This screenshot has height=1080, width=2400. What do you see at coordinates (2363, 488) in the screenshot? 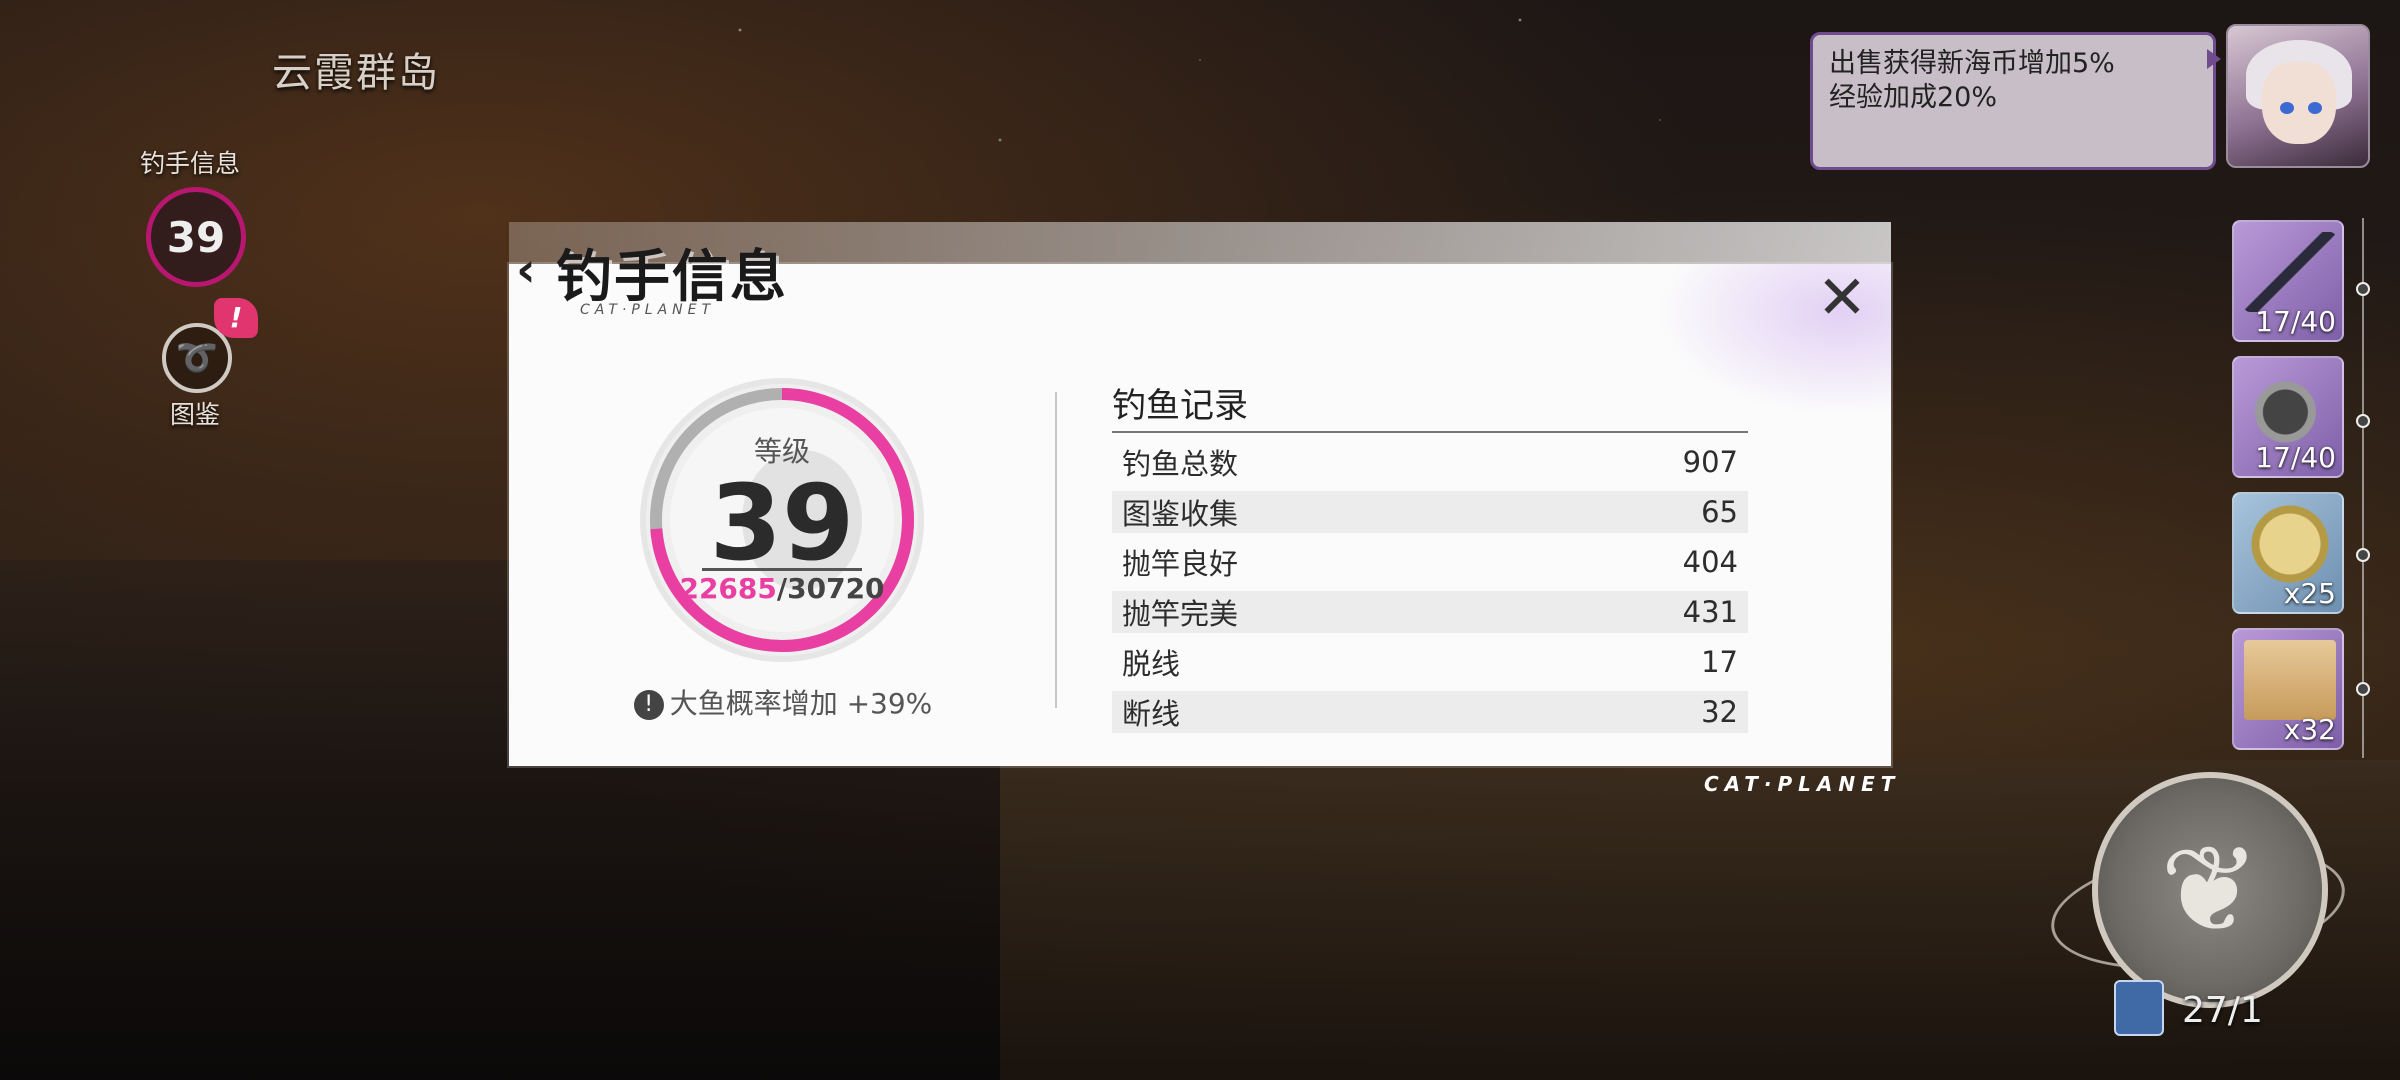
I see `inventory-track` at bounding box center [2363, 488].